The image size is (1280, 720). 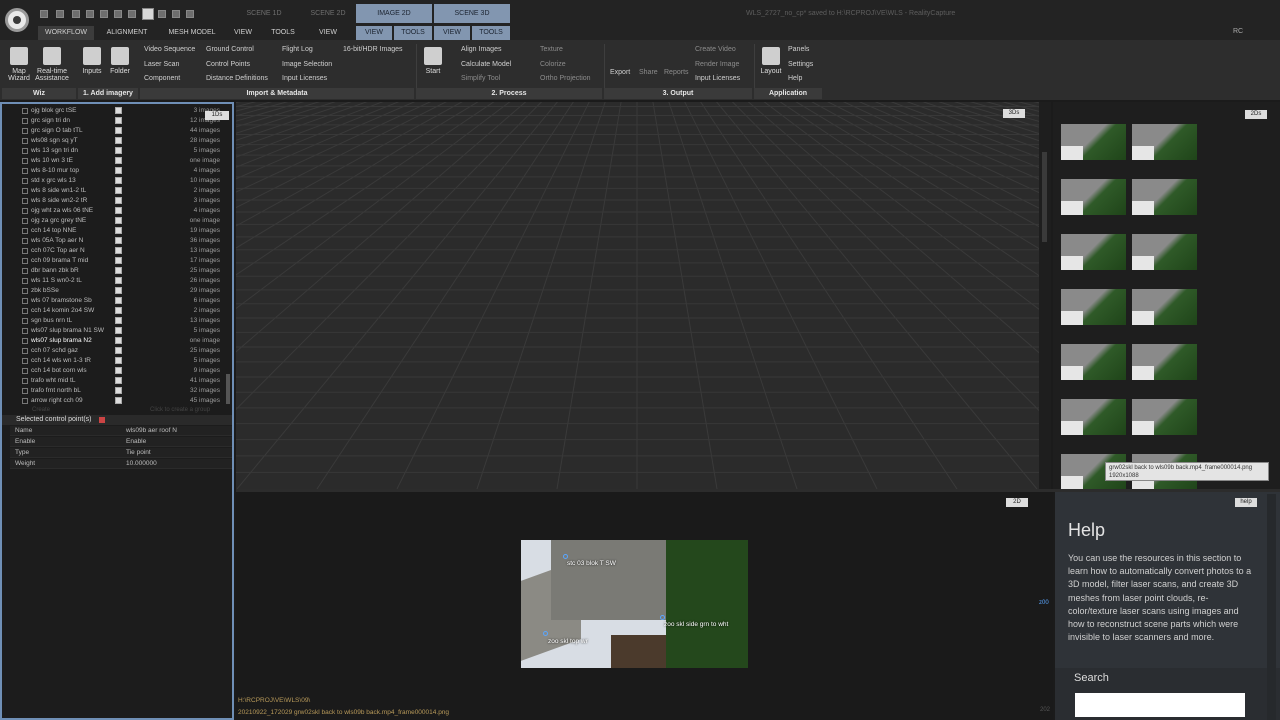 What do you see at coordinates (328, 13) in the screenshot?
I see `tab-scene-2d: SCENE 2D` at bounding box center [328, 13].